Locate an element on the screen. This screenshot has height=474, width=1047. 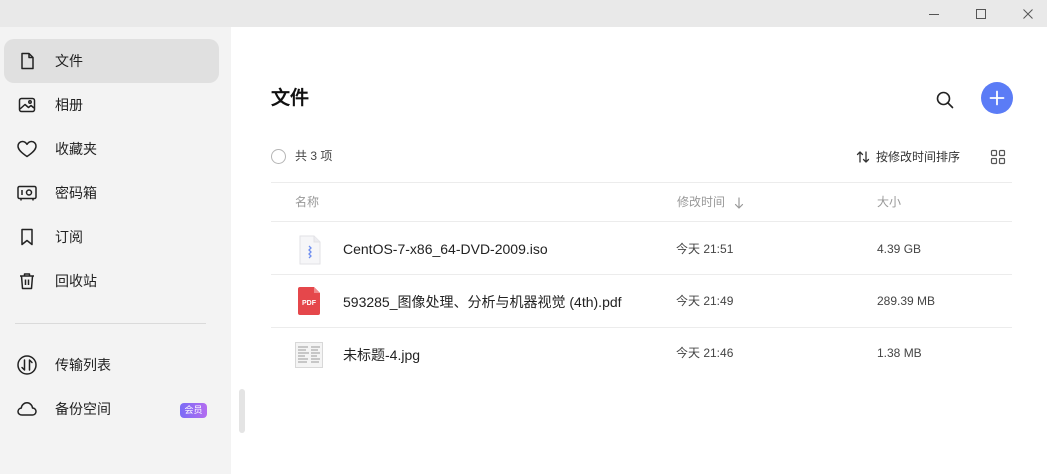
close-button is located at coordinates (1026, 13).